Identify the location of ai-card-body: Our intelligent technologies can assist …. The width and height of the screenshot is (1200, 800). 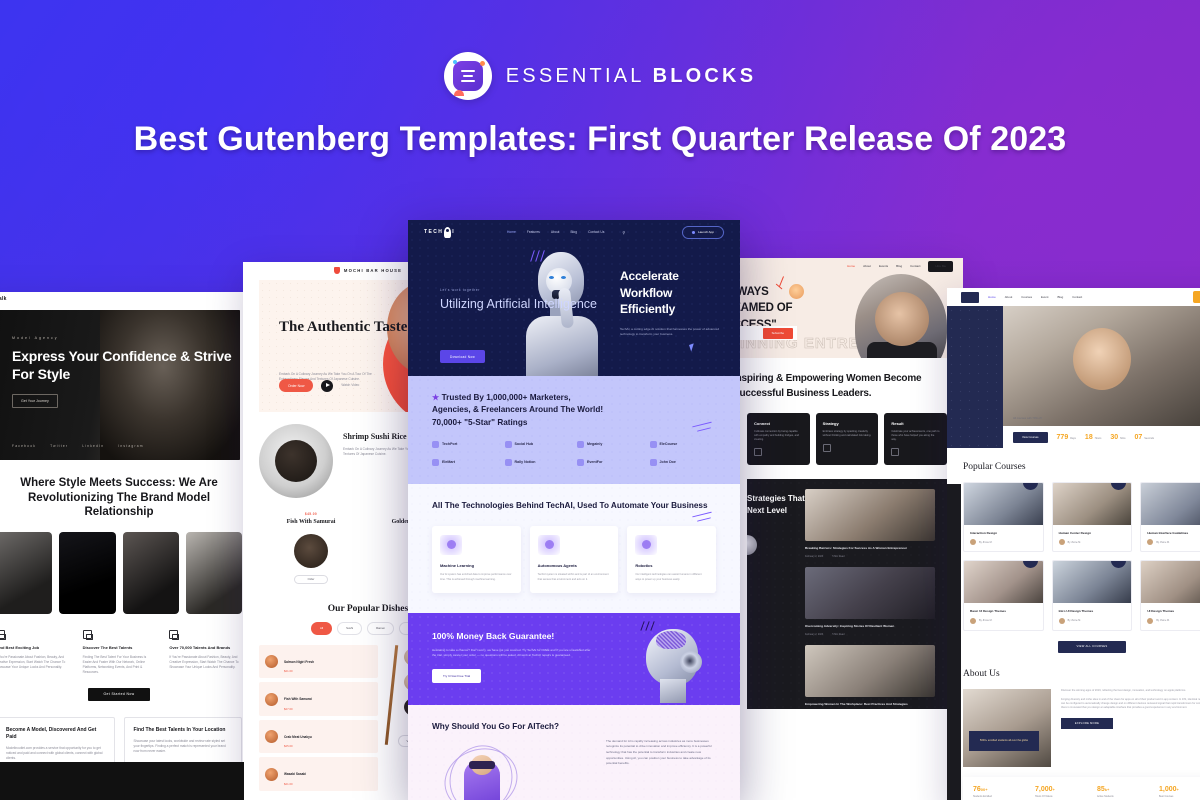
(668, 577).